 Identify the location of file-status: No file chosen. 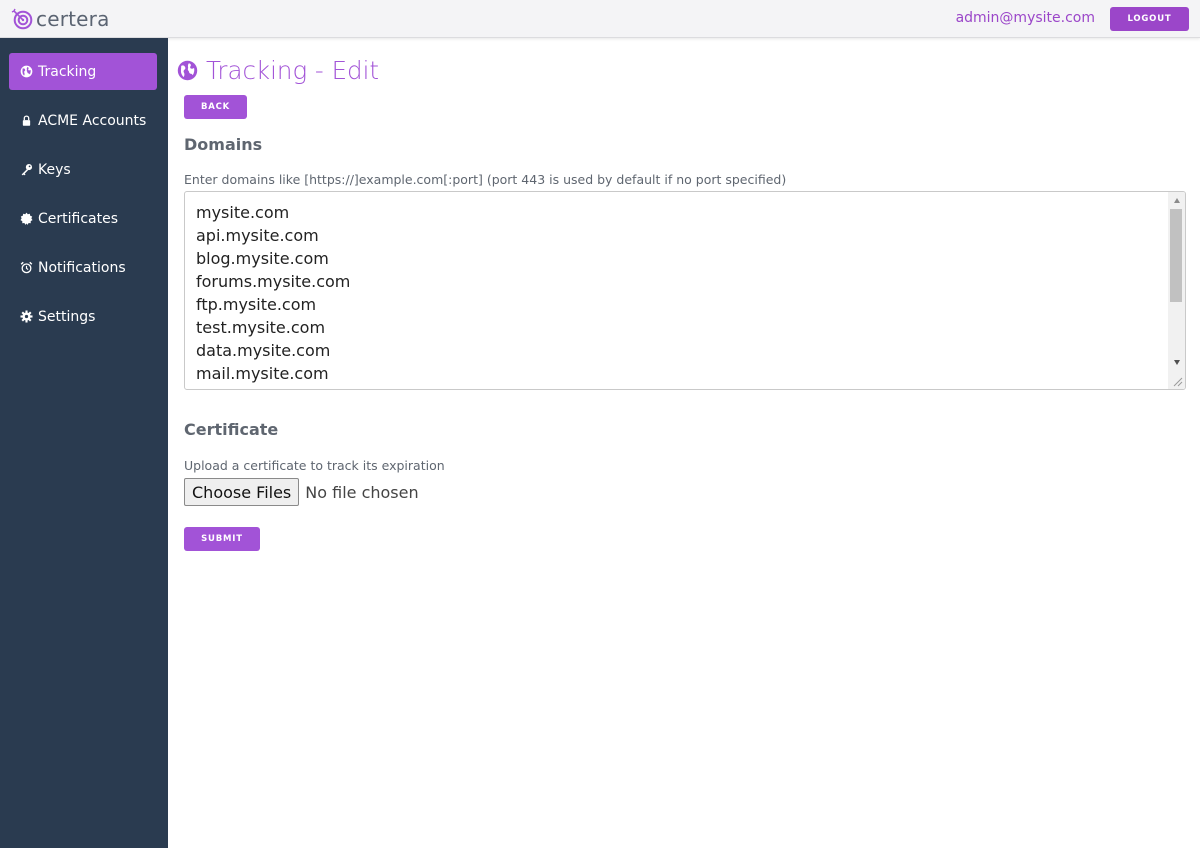
(362, 492).